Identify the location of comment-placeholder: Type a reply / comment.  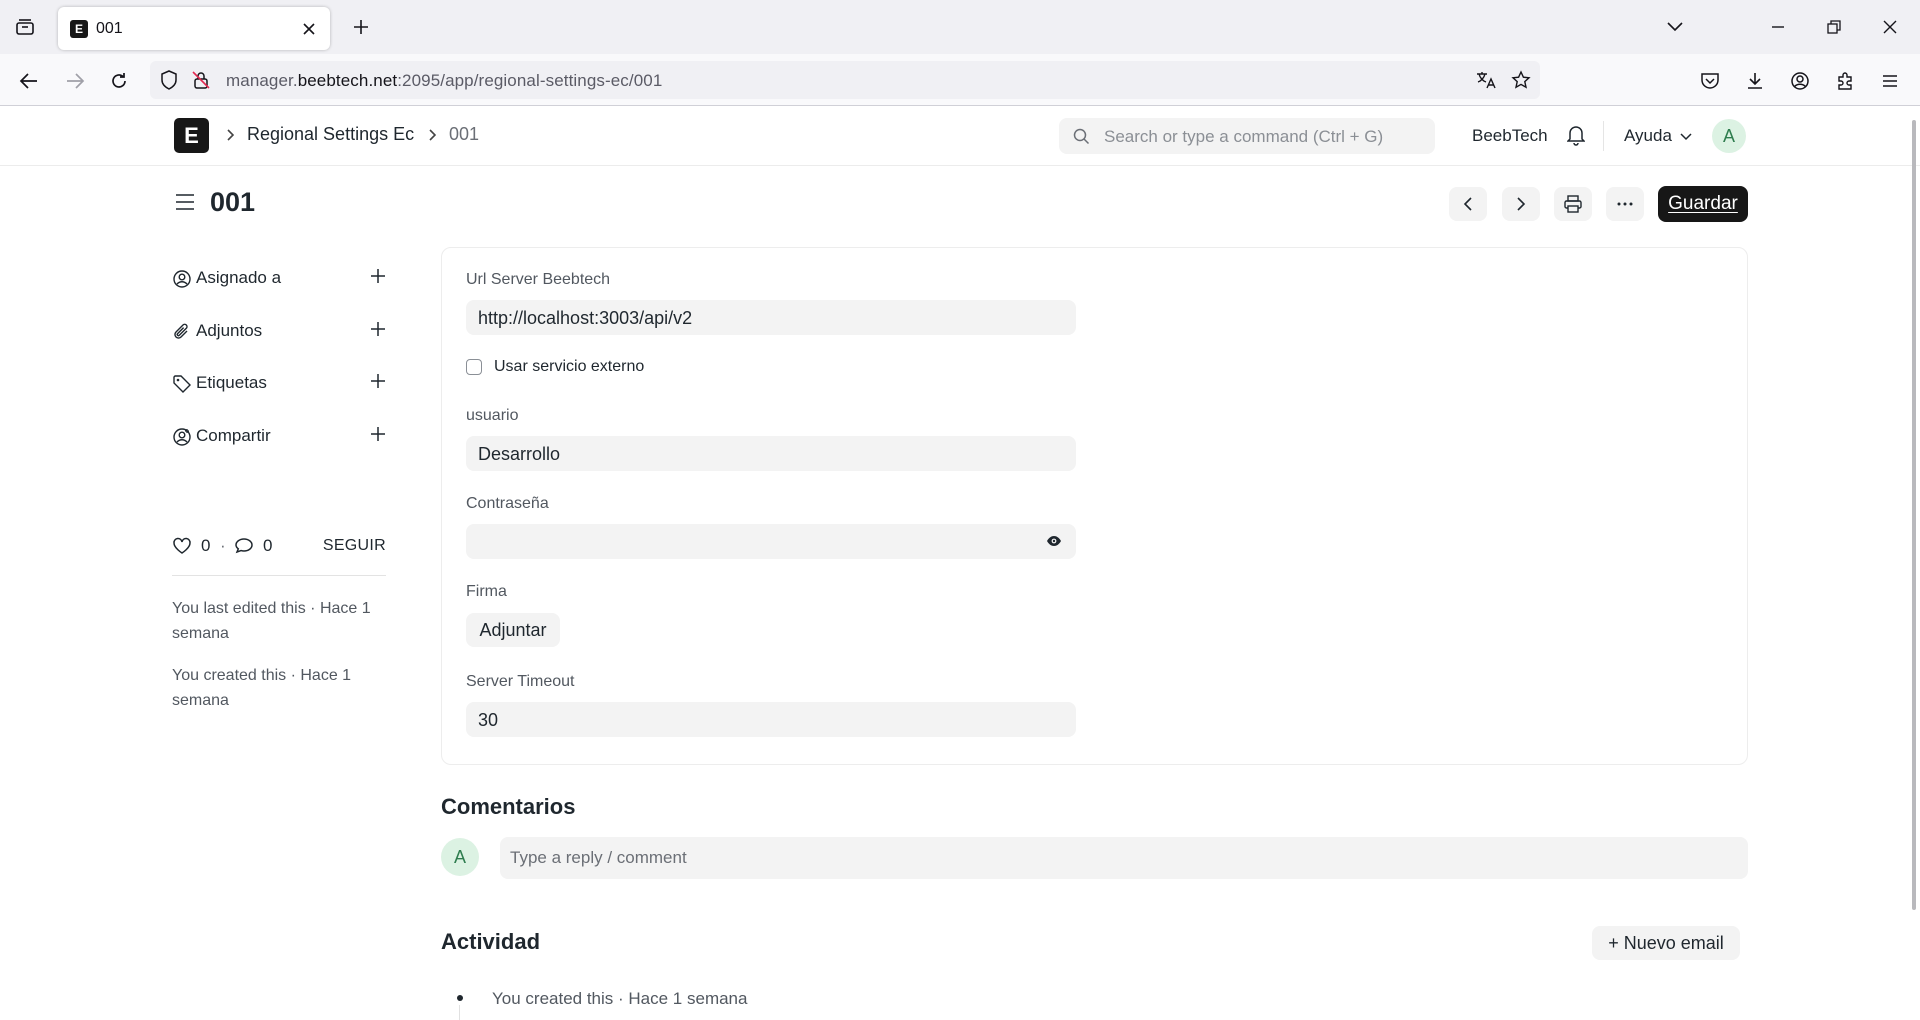
(598, 857).